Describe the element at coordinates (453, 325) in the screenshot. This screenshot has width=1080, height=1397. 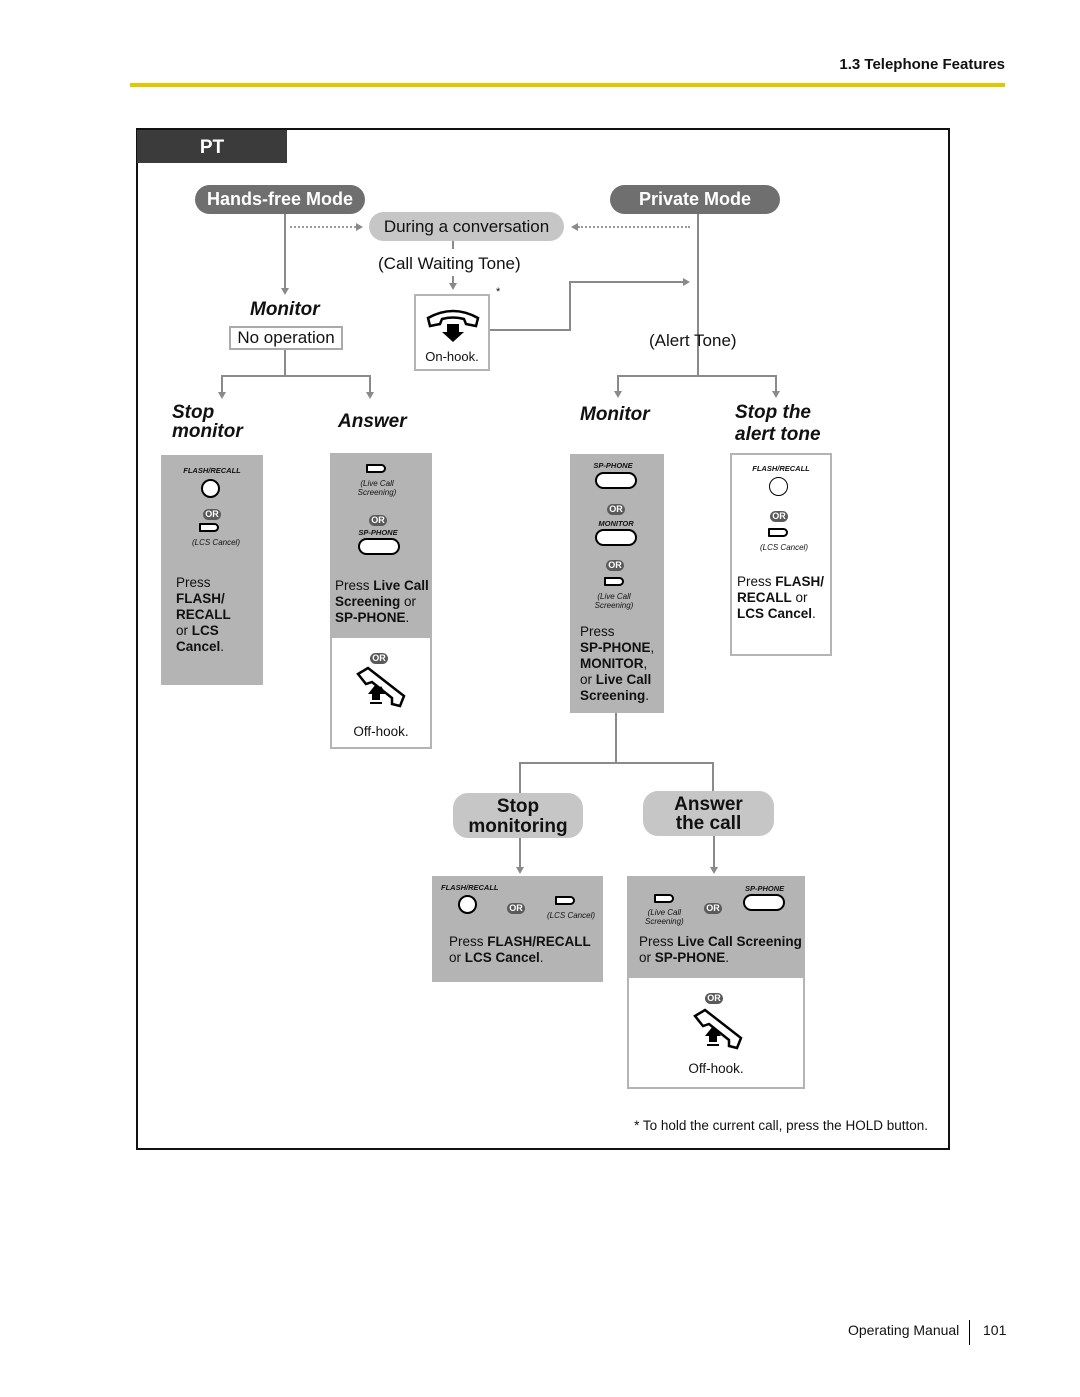
I see `on-hook-handset-icon` at that location.